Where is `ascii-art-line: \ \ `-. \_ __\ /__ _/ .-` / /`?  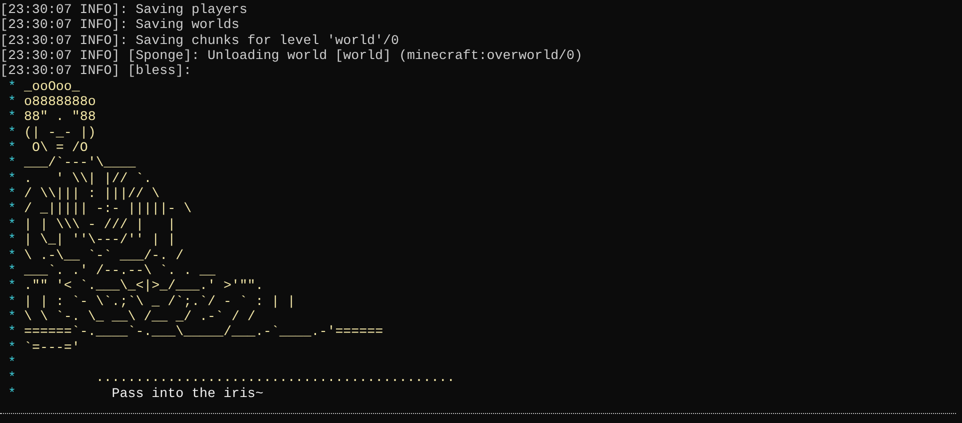
ascii-art-line: \ \ `-. \_ __\ /__ _/ .-` / / is located at coordinates (140, 316).